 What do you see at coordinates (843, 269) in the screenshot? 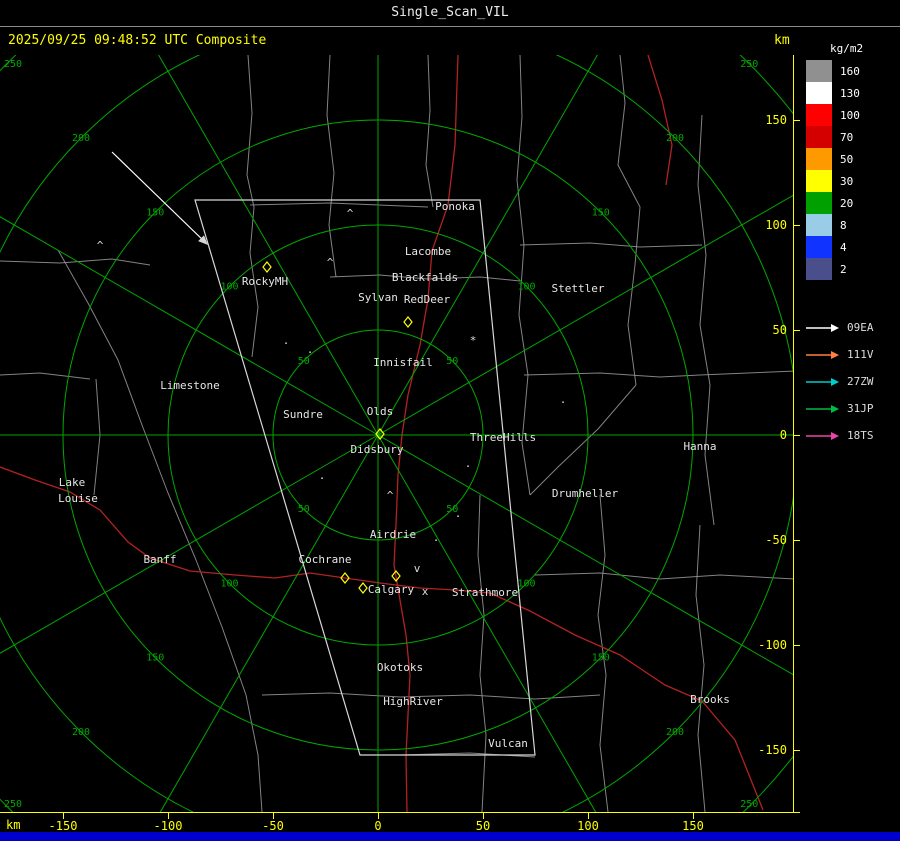
I see `colorbar-value: 2` at bounding box center [843, 269].